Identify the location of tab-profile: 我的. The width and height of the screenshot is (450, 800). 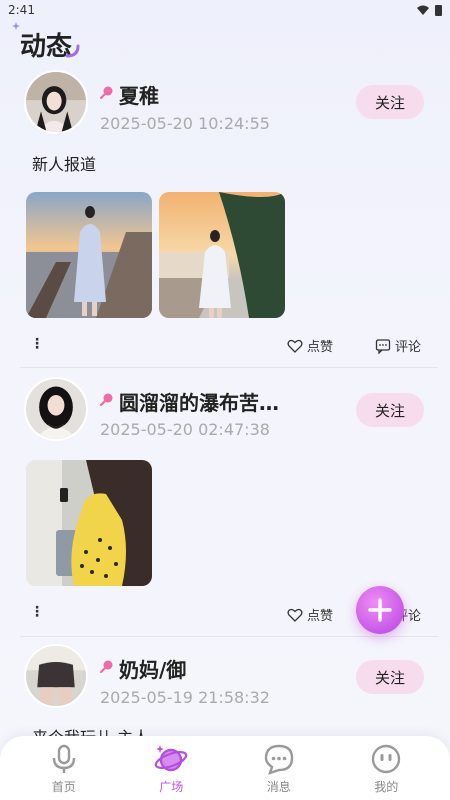
(386, 768).